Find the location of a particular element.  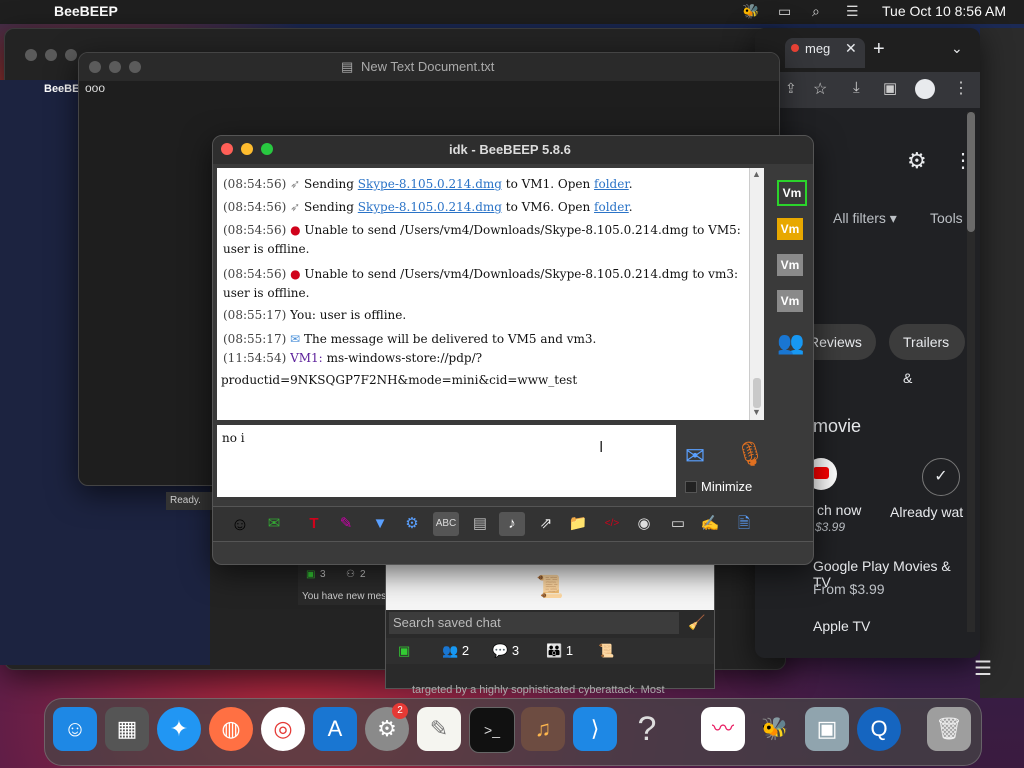

color-icon: ✎ is located at coordinates (346, 524).